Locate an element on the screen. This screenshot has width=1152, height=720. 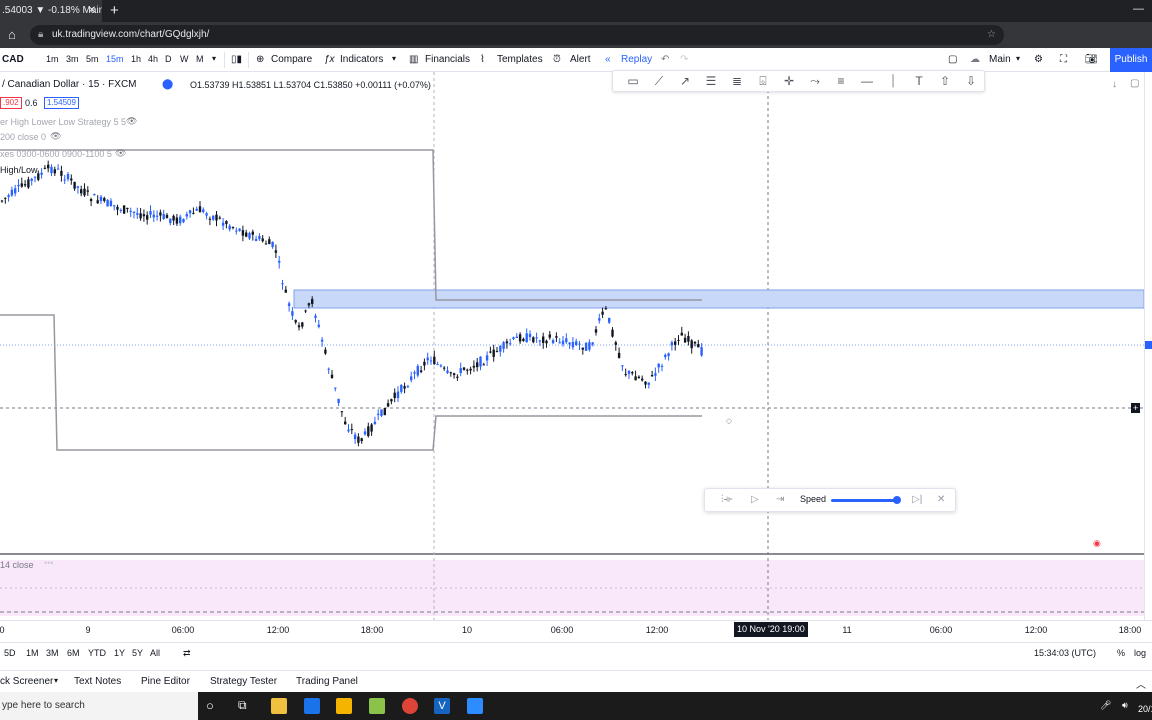
fullscreen-icon: ⛶ is located at coordinates (1063, 59).